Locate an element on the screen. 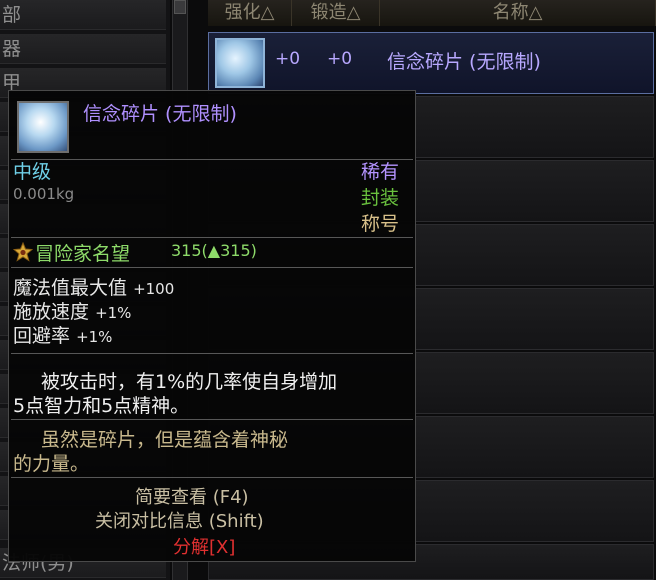 The image size is (656, 580). stat-line: 魔法值最大值 +100 is located at coordinates (93, 286).